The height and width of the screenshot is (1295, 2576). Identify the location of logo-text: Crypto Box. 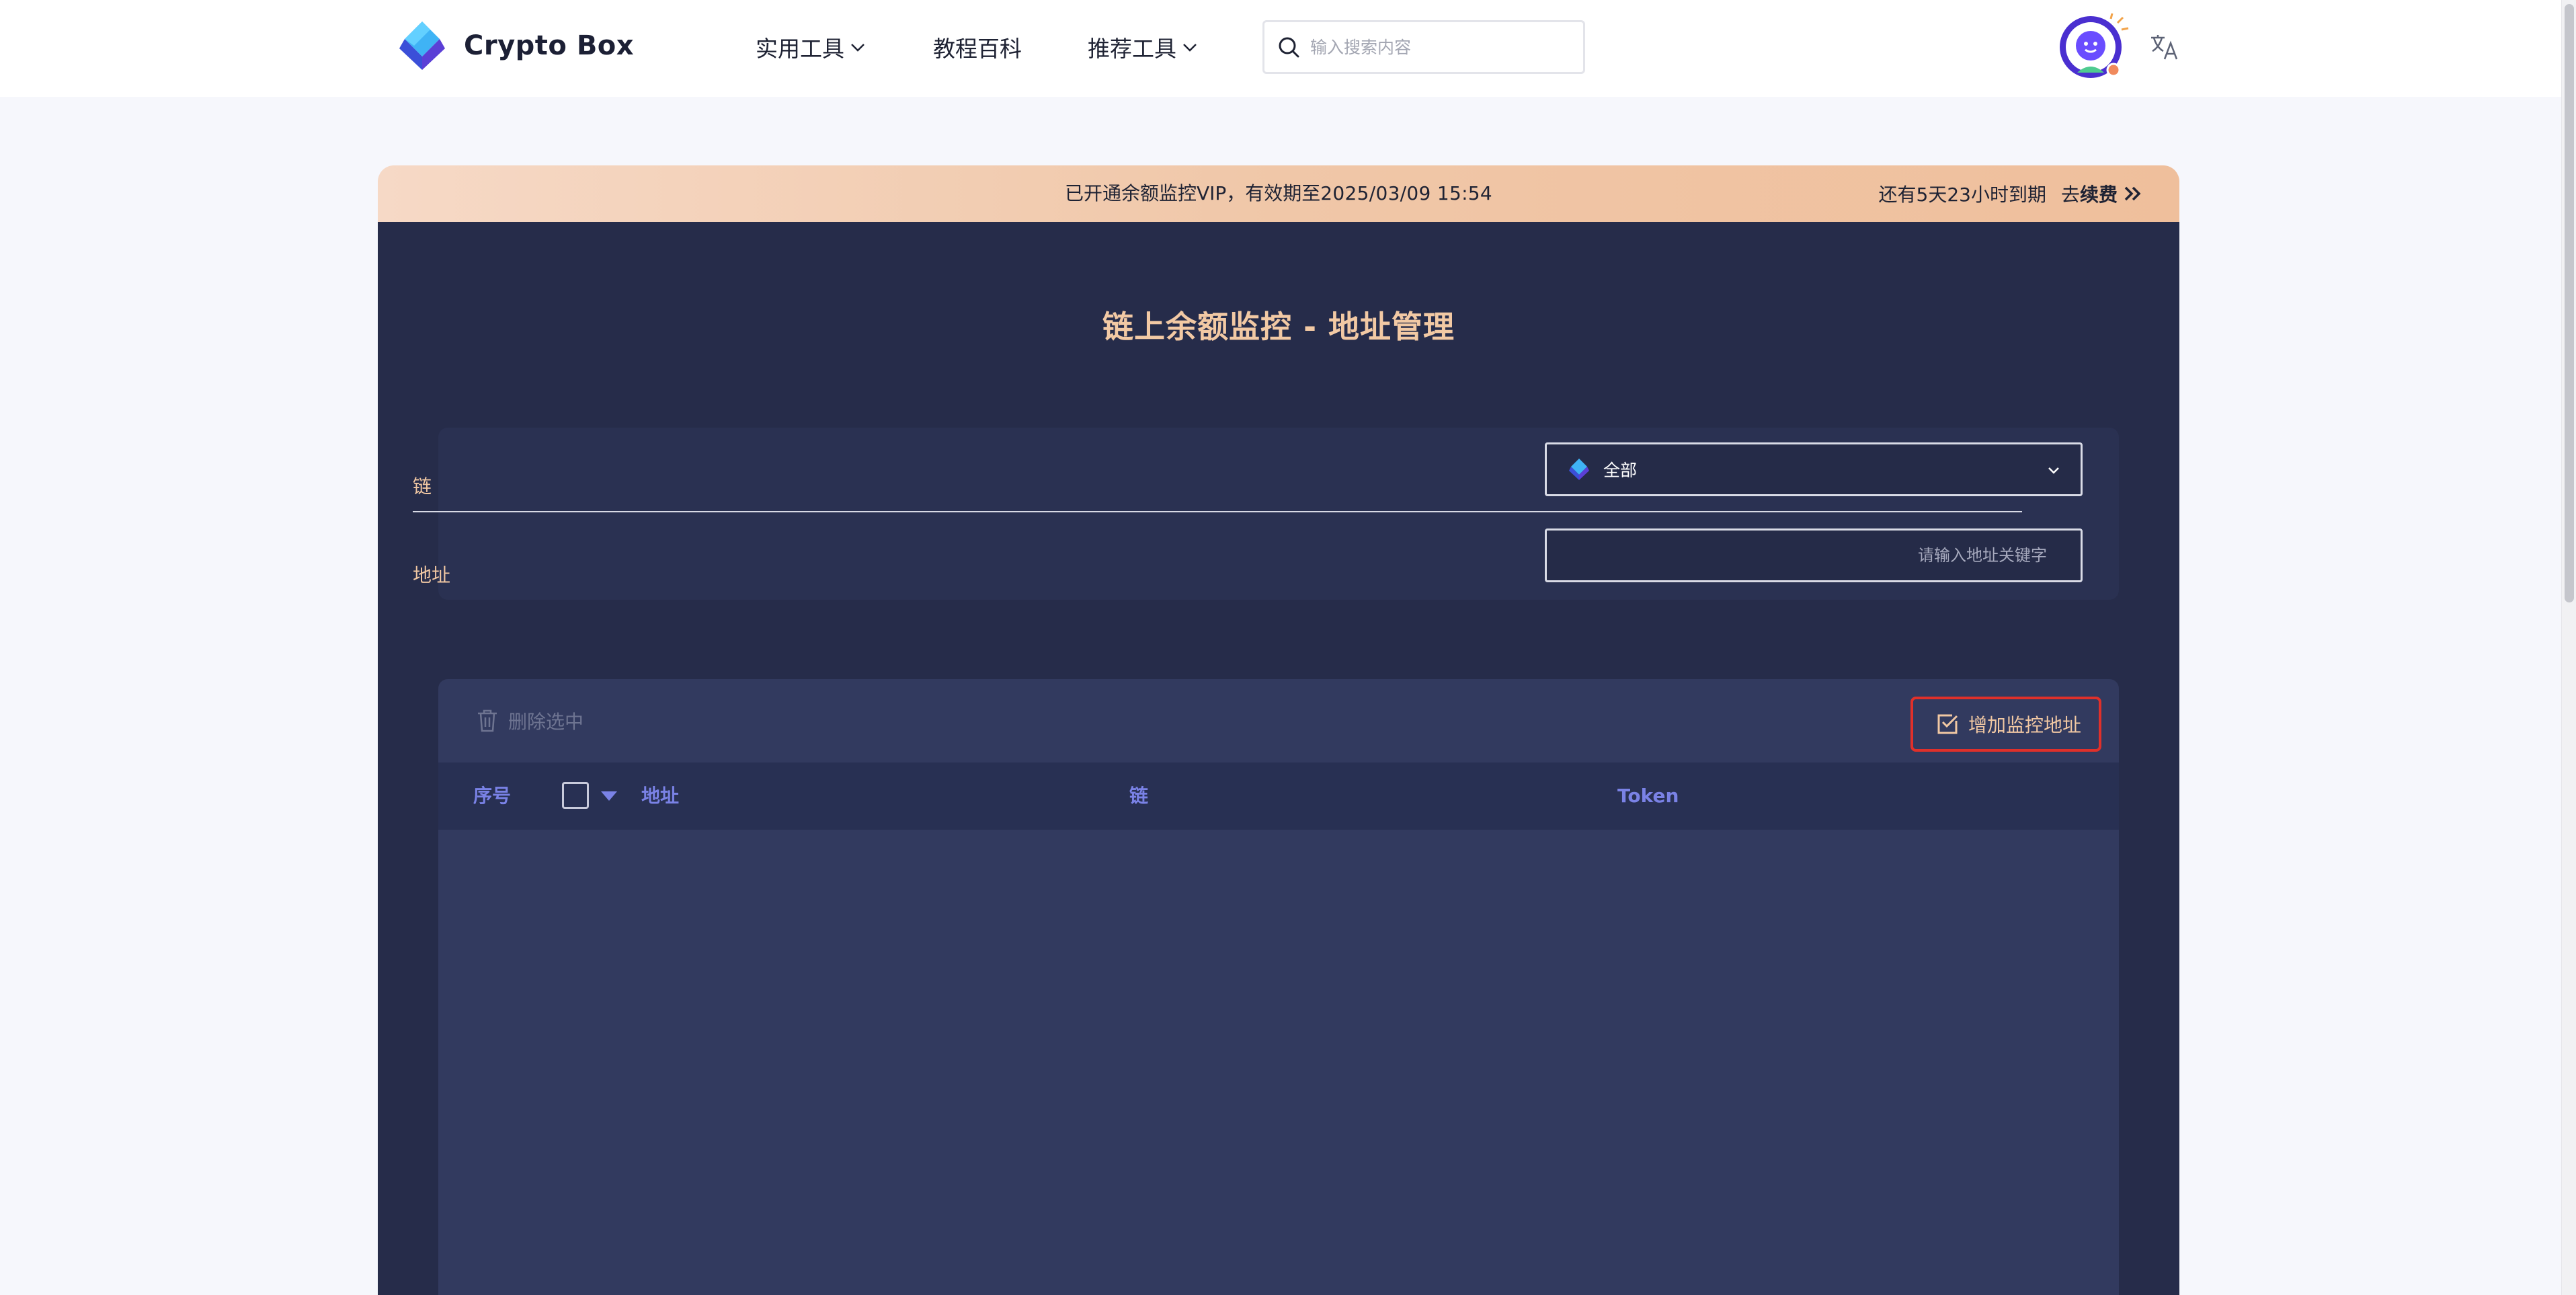
(549, 45).